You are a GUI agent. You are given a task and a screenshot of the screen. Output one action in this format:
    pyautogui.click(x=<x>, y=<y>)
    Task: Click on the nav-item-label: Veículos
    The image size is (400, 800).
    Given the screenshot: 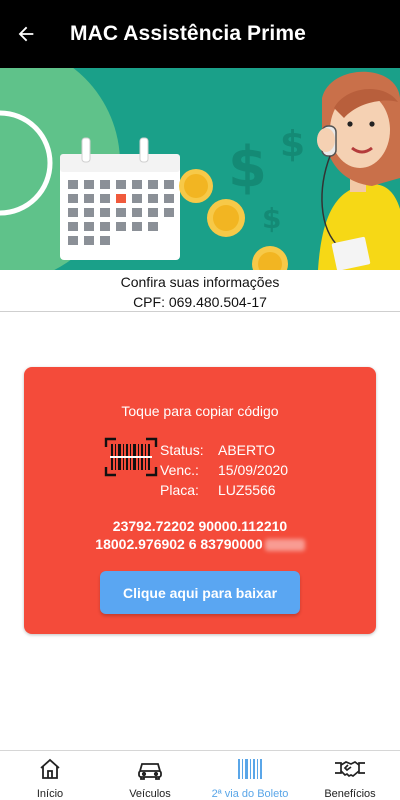 What is the action you would take?
    pyautogui.click(x=150, y=794)
    